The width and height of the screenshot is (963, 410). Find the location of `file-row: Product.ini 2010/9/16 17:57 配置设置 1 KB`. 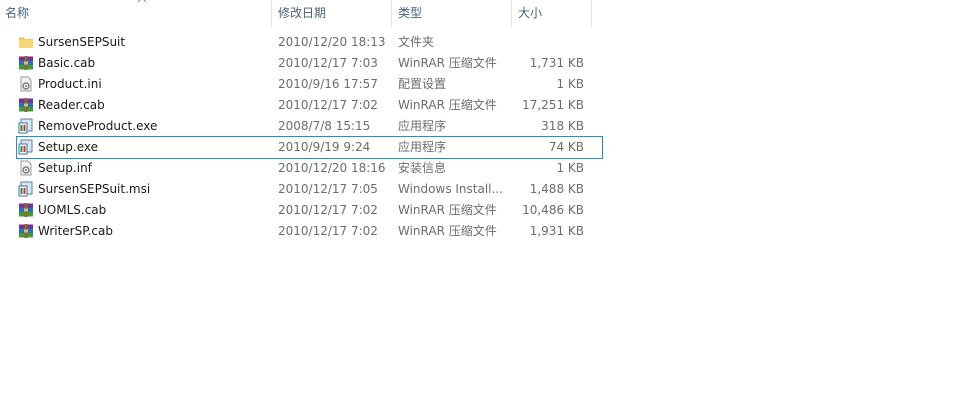

file-row: Product.ini 2010/9/16 17:57 配置设置 1 KB is located at coordinates (309, 84).